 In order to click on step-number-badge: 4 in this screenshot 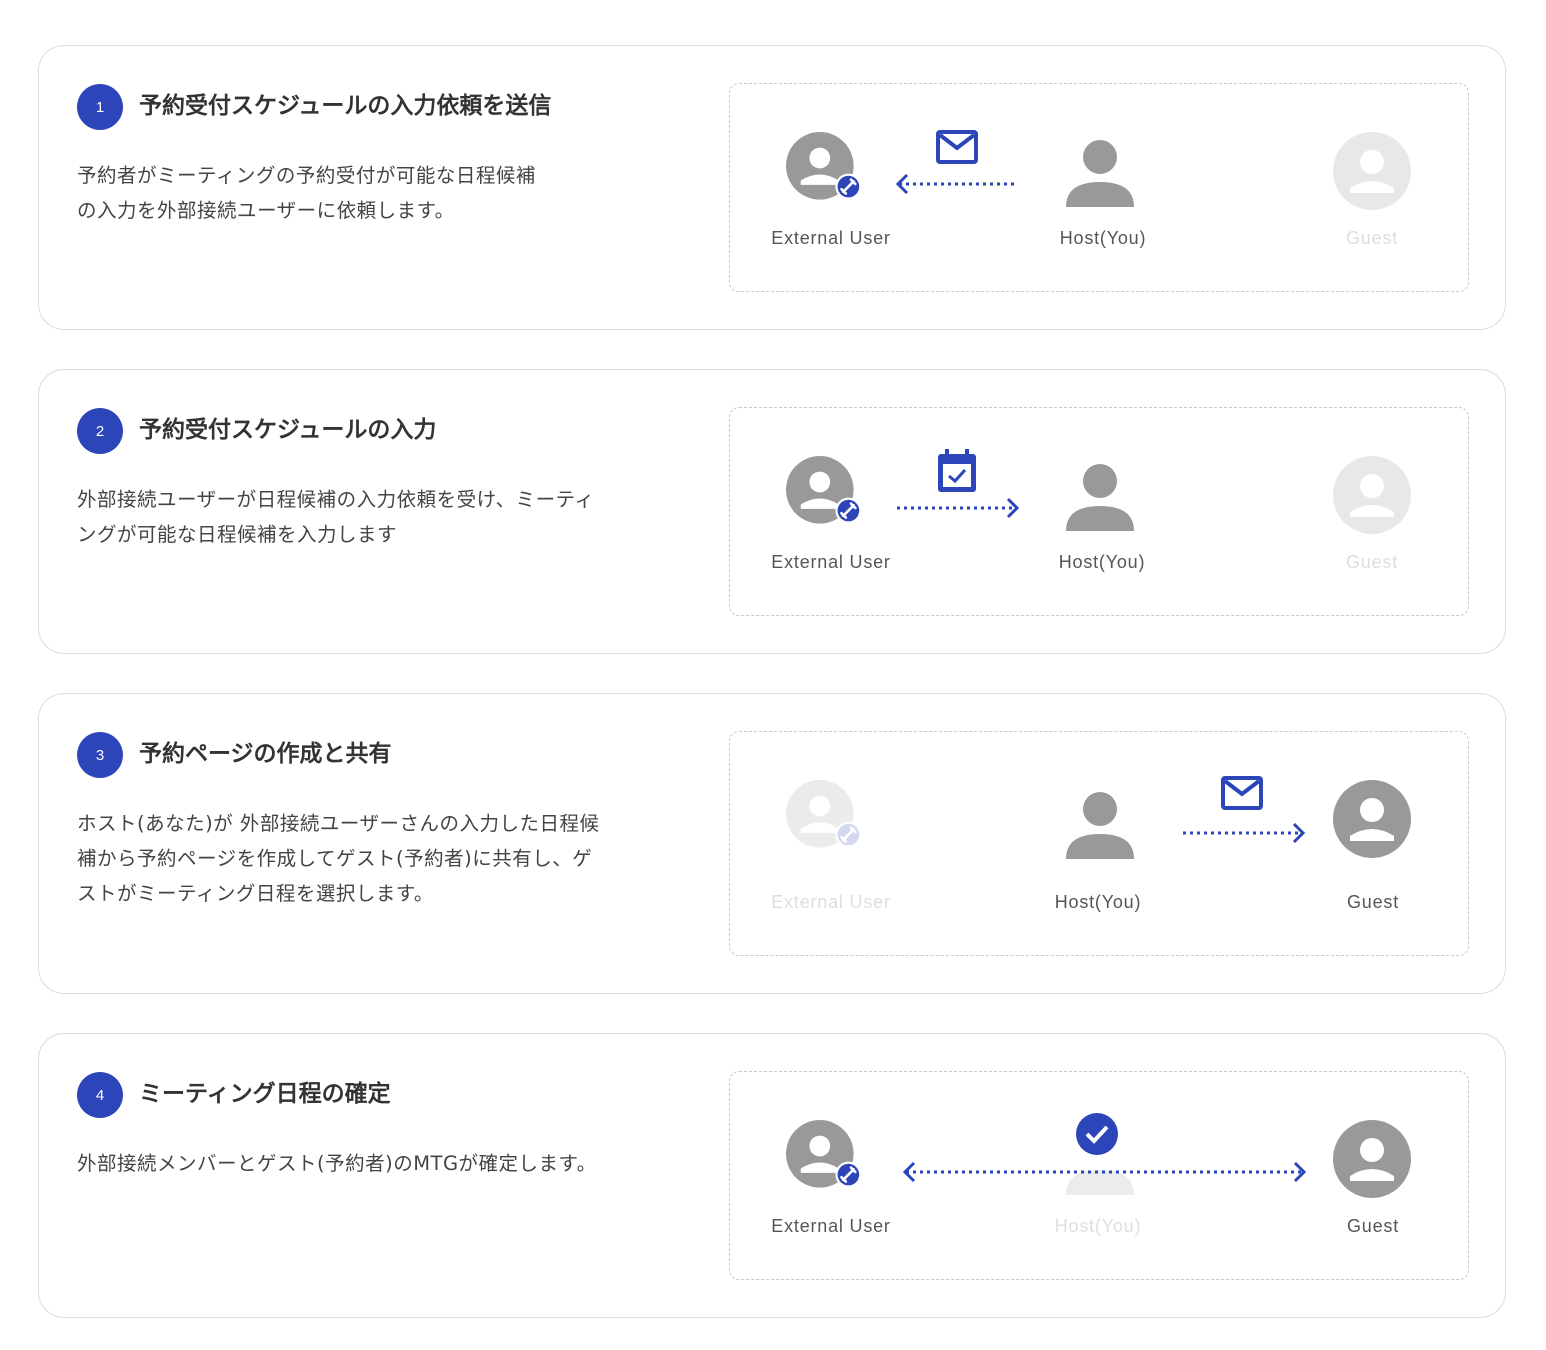, I will do `click(100, 1095)`.